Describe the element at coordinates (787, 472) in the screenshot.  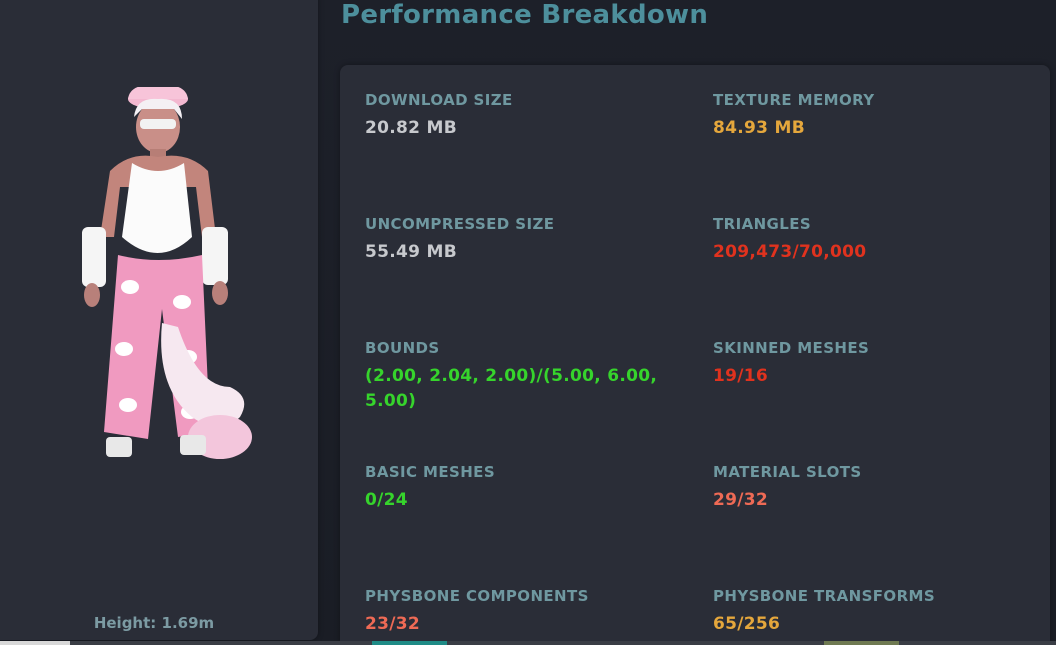
I see `stat-label: MATERIAL SLOTS` at that location.